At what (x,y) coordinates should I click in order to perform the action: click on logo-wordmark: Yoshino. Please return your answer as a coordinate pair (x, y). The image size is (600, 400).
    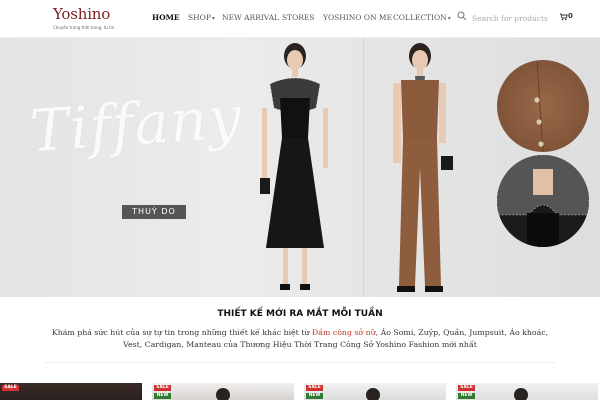
    Looking at the image, I should click on (82, 14).